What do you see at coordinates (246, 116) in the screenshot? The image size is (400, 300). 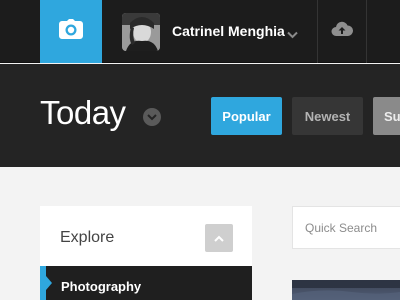 I see `tab-popular: Popular` at bounding box center [246, 116].